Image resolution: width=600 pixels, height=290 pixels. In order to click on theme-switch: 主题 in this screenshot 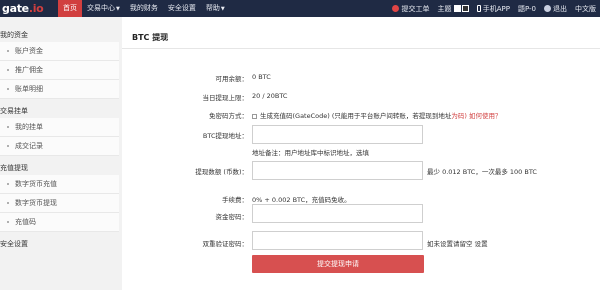, I will do `click(453, 9)`.